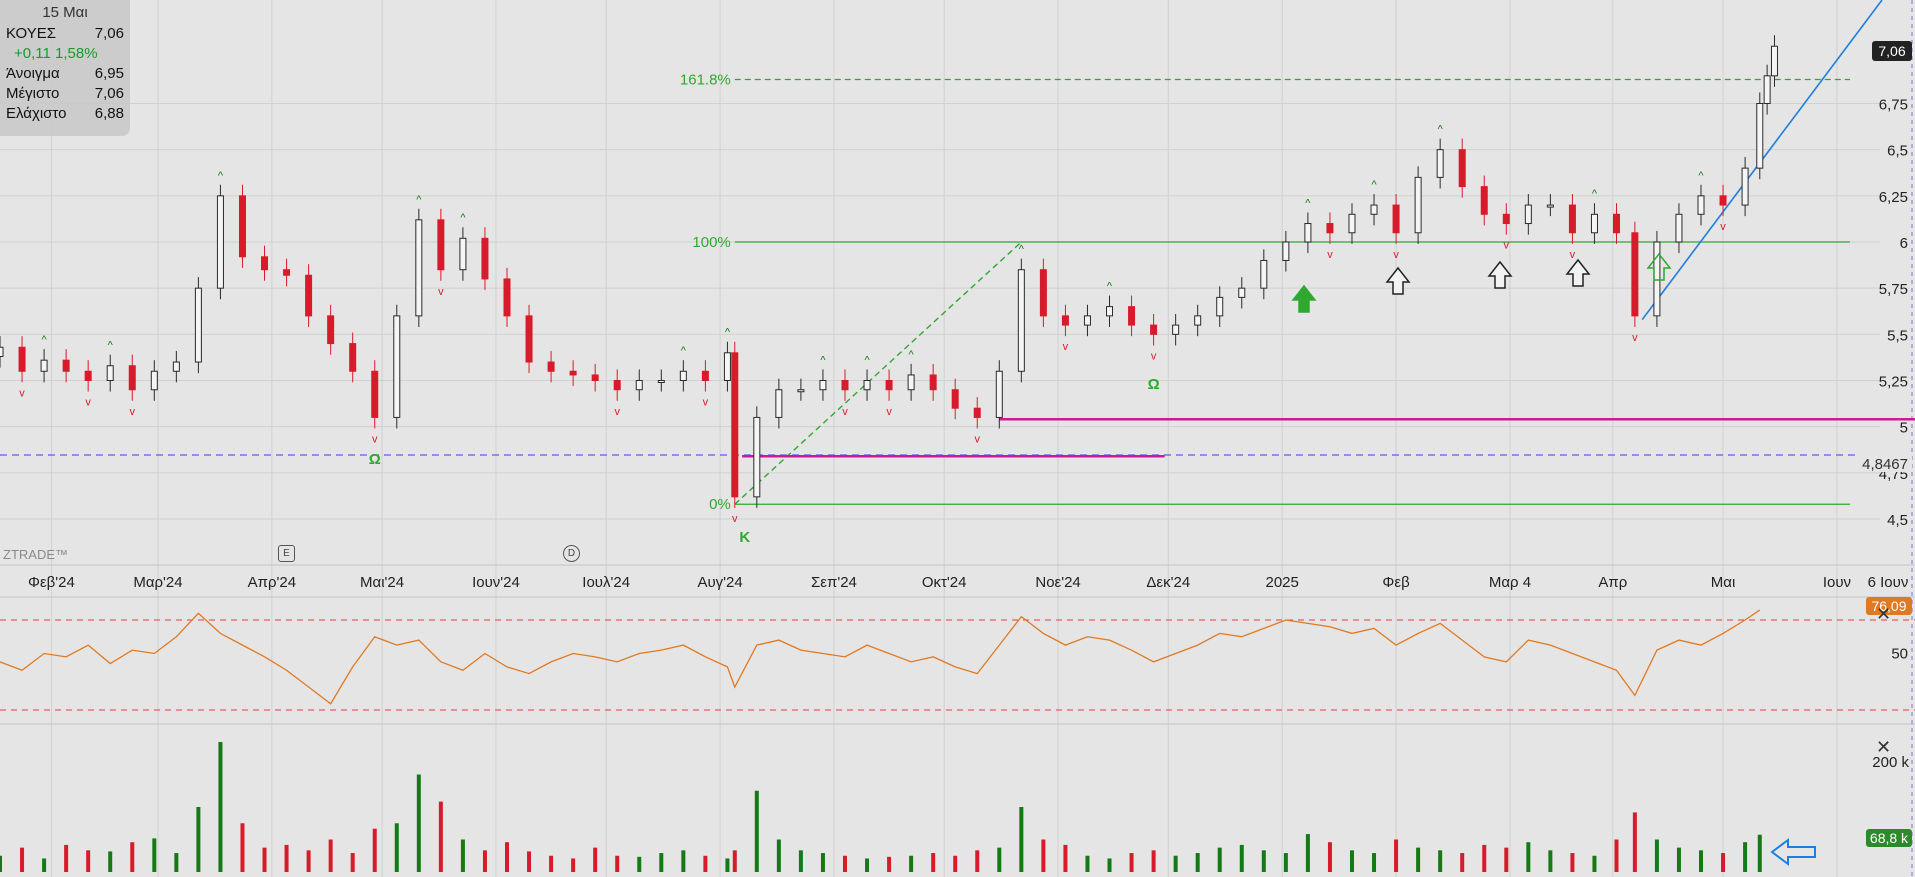  I want to click on volume-scale-label: 200 k, so click(1890, 762).